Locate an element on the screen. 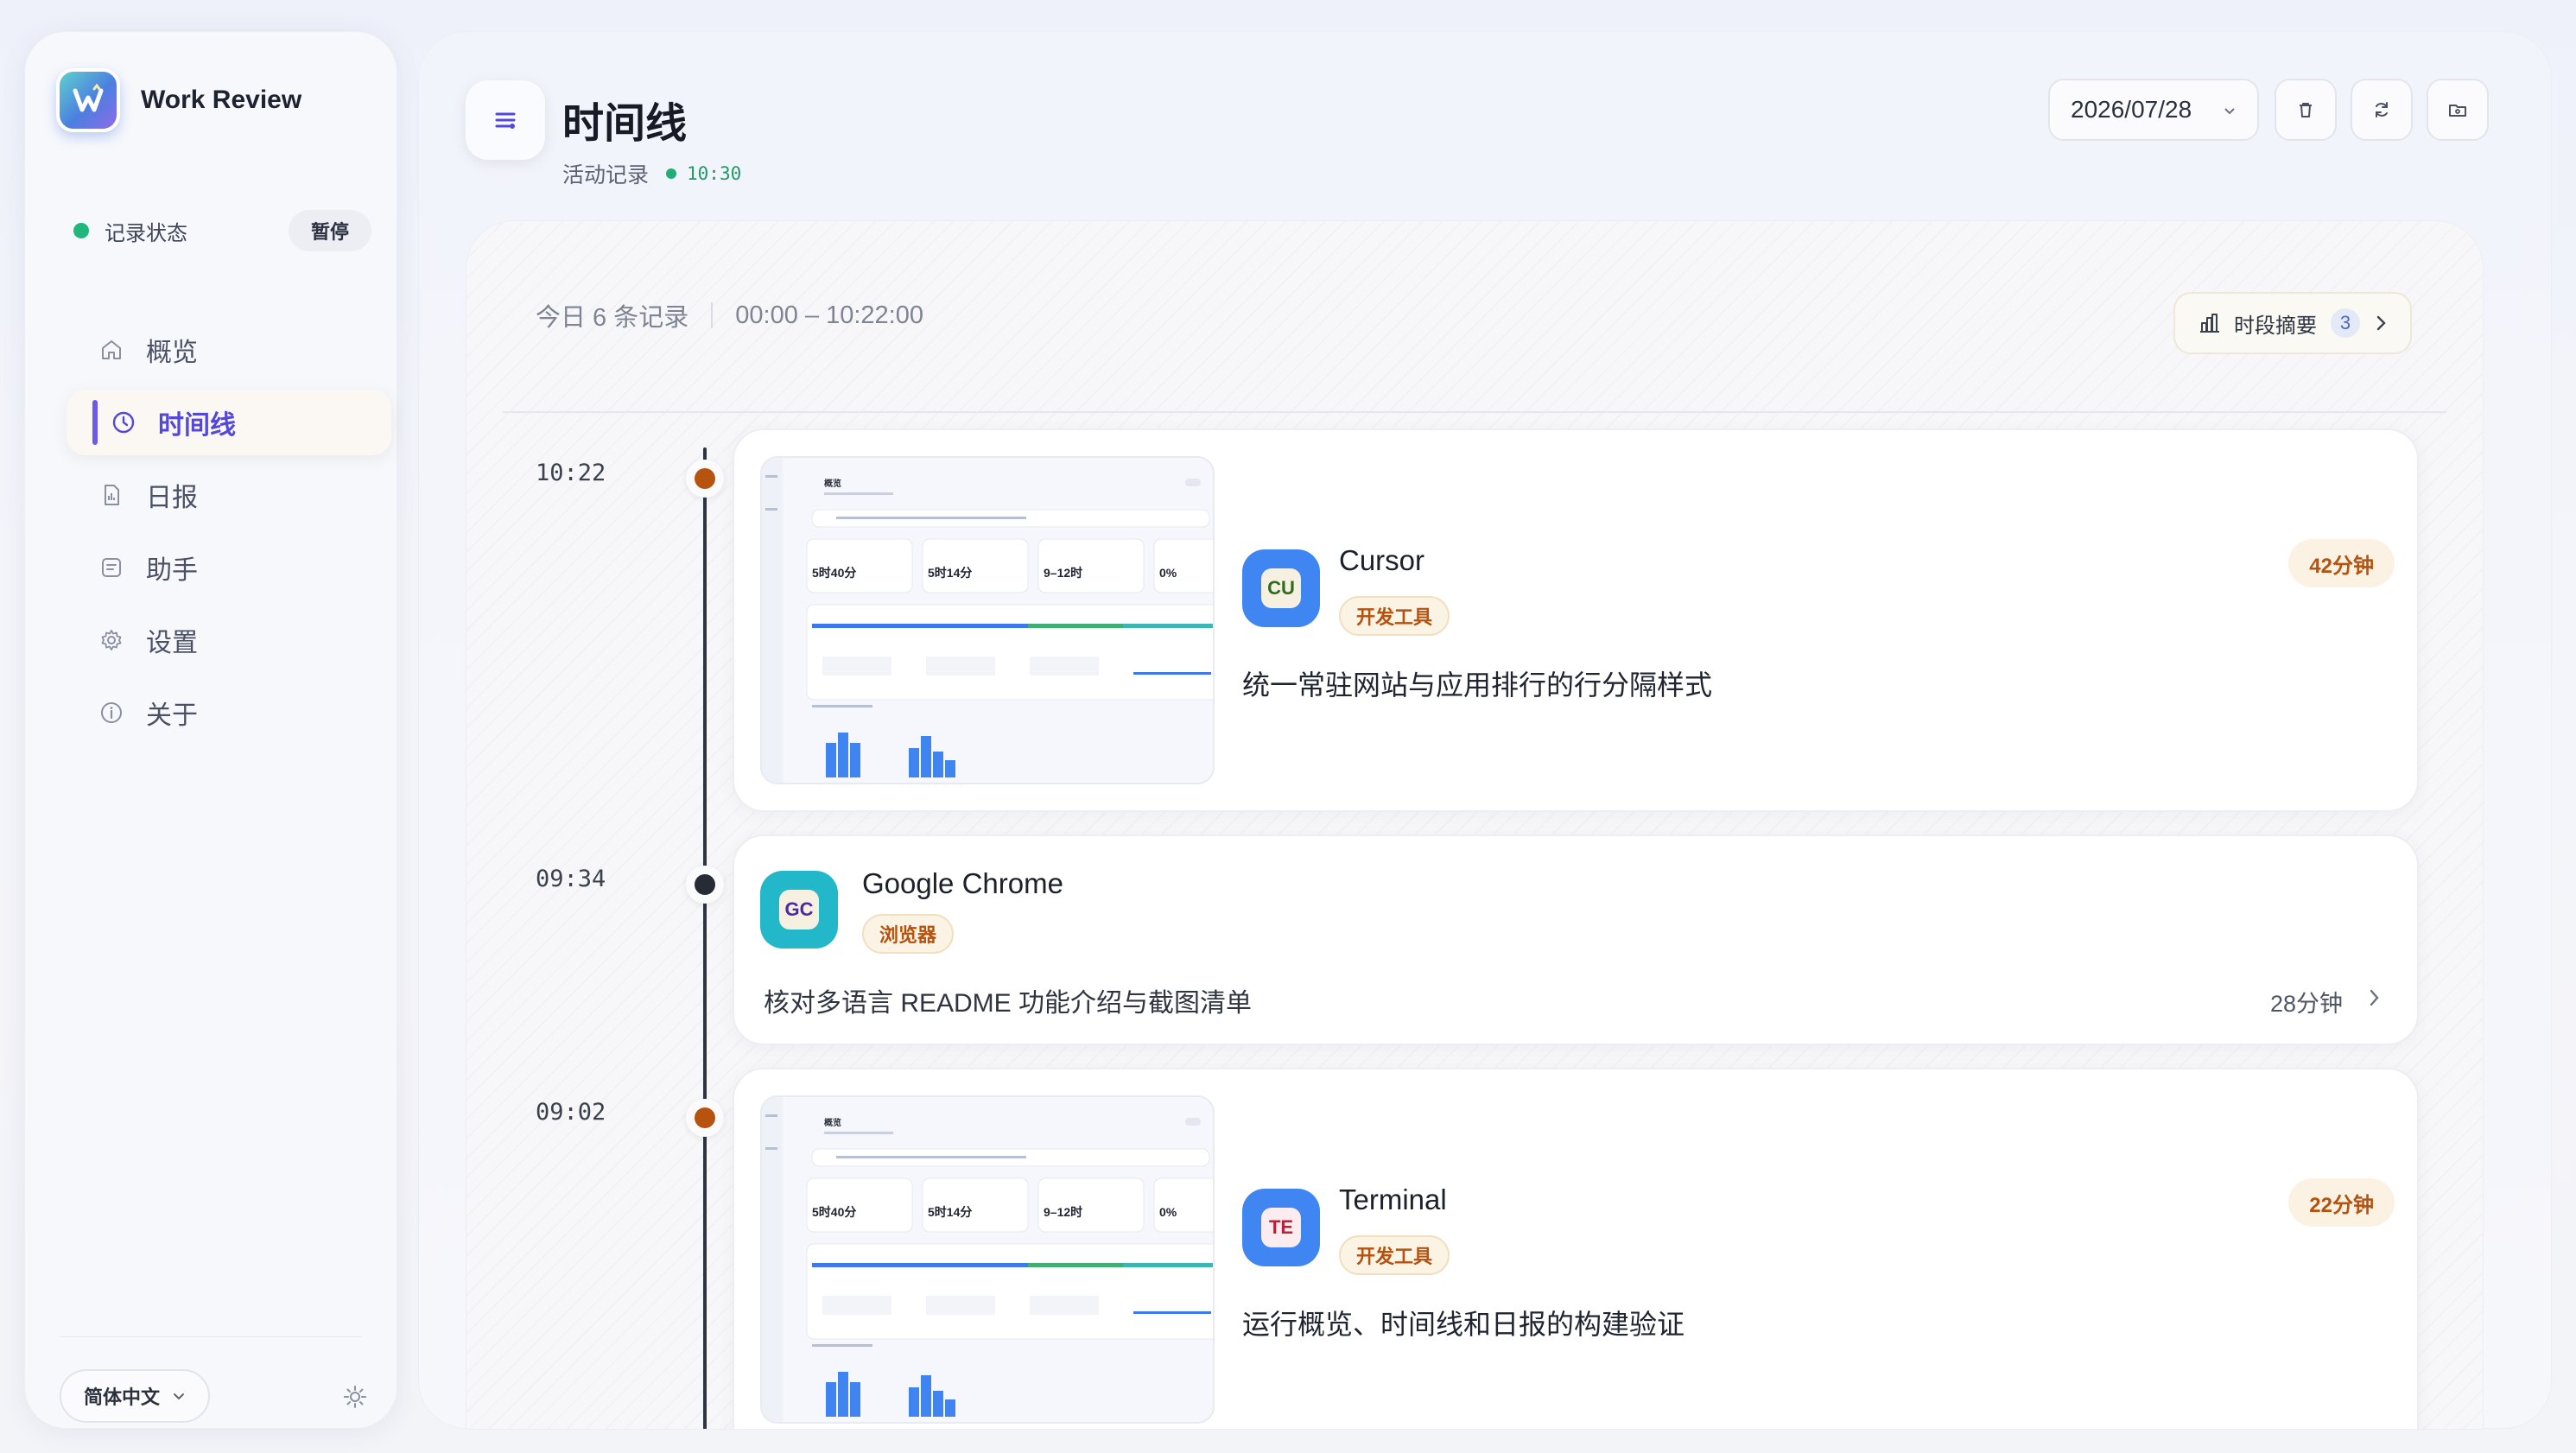 Image resolution: width=2576 pixels, height=1453 pixels. record-status-dot is located at coordinates (81, 231).